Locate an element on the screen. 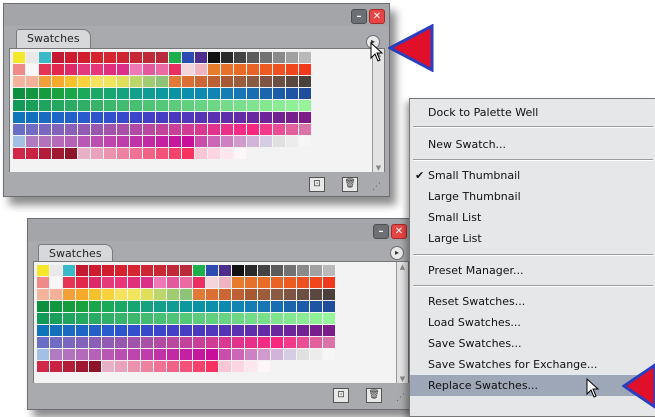  vertical-scrollbar: ▲ ▼ is located at coordinates (402, 323).